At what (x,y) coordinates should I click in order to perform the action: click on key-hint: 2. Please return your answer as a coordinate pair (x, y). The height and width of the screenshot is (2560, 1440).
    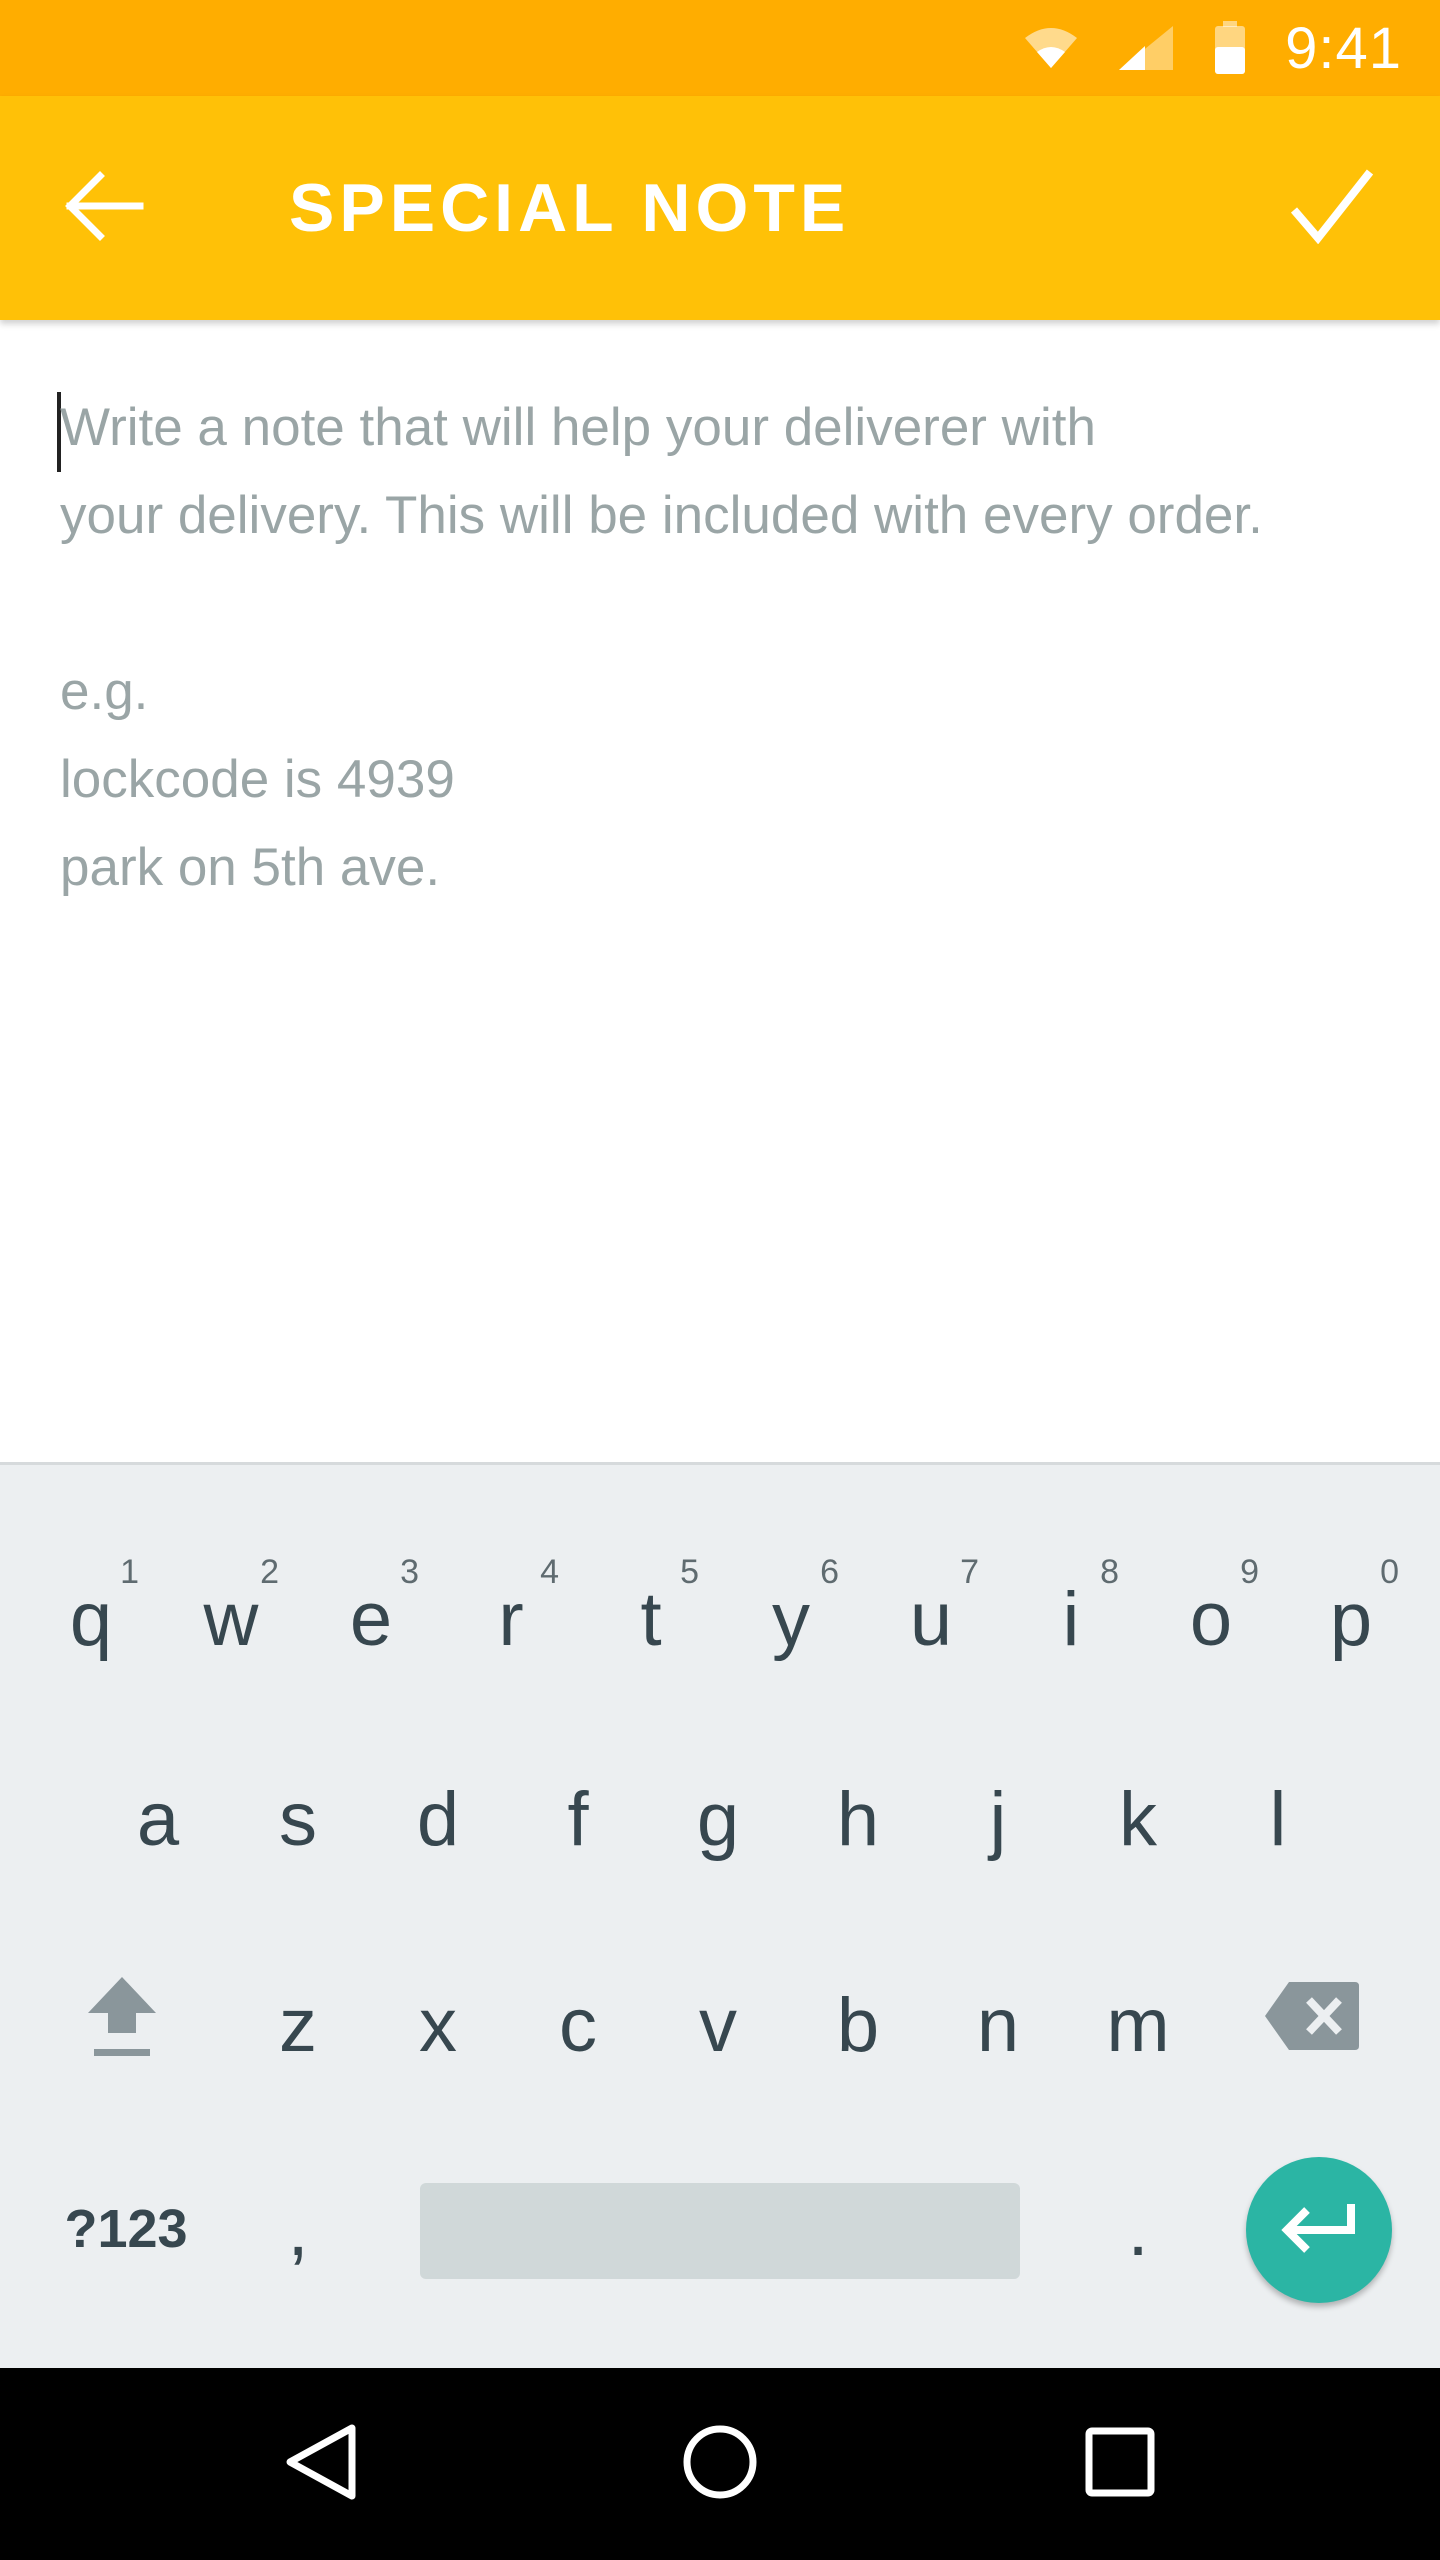
    Looking at the image, I should click on (269, 1572).